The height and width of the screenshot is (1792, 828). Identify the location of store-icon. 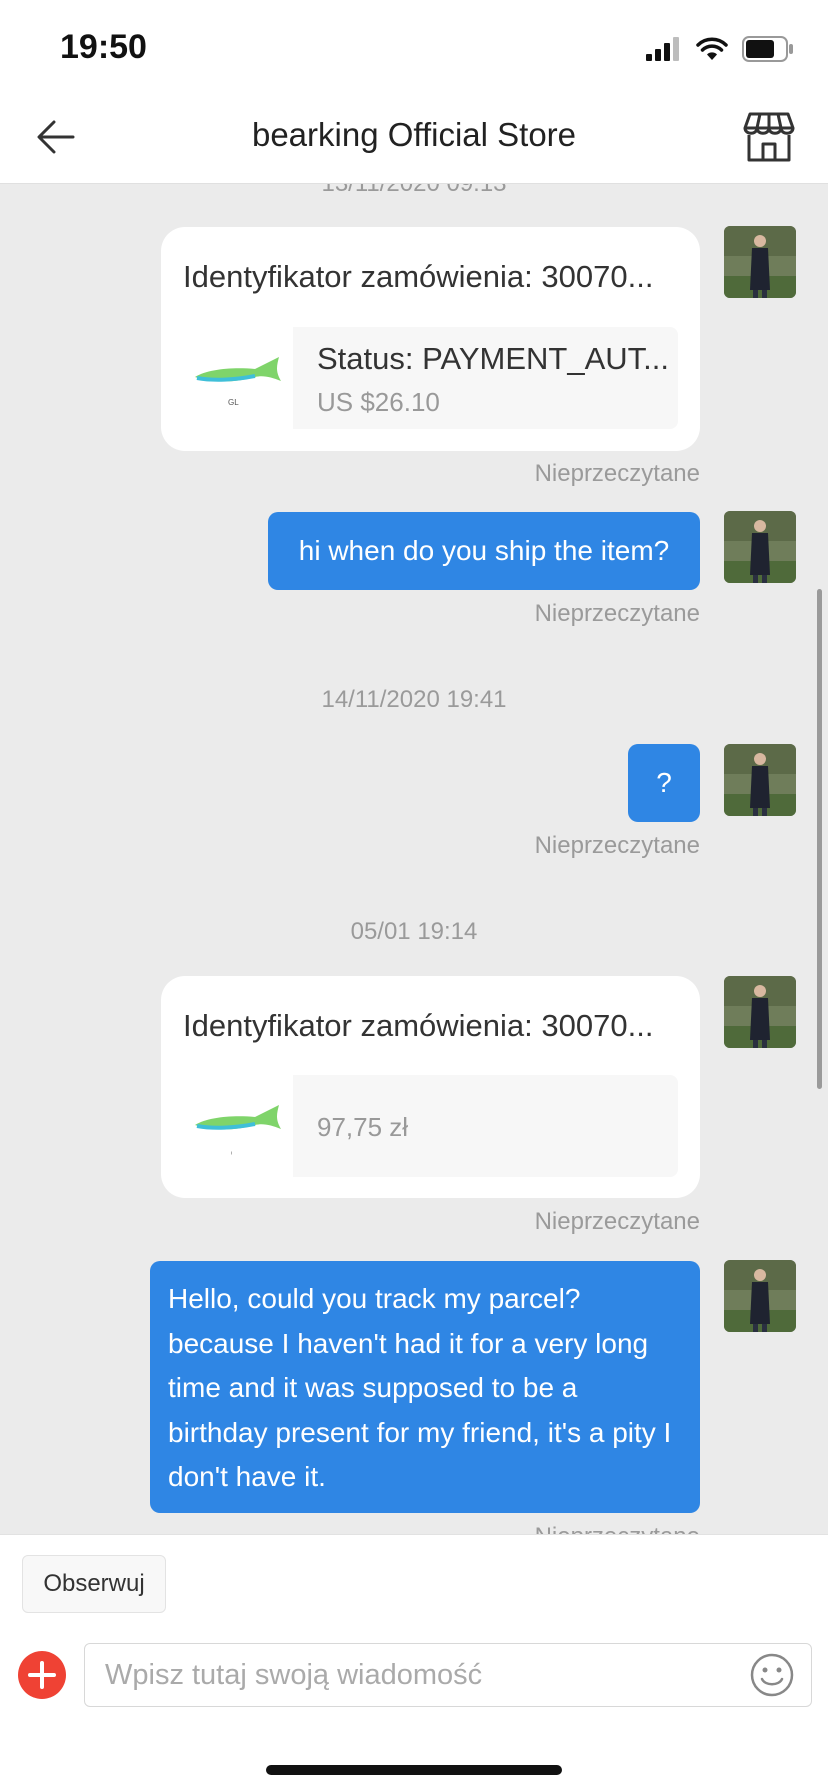
(769, 137).